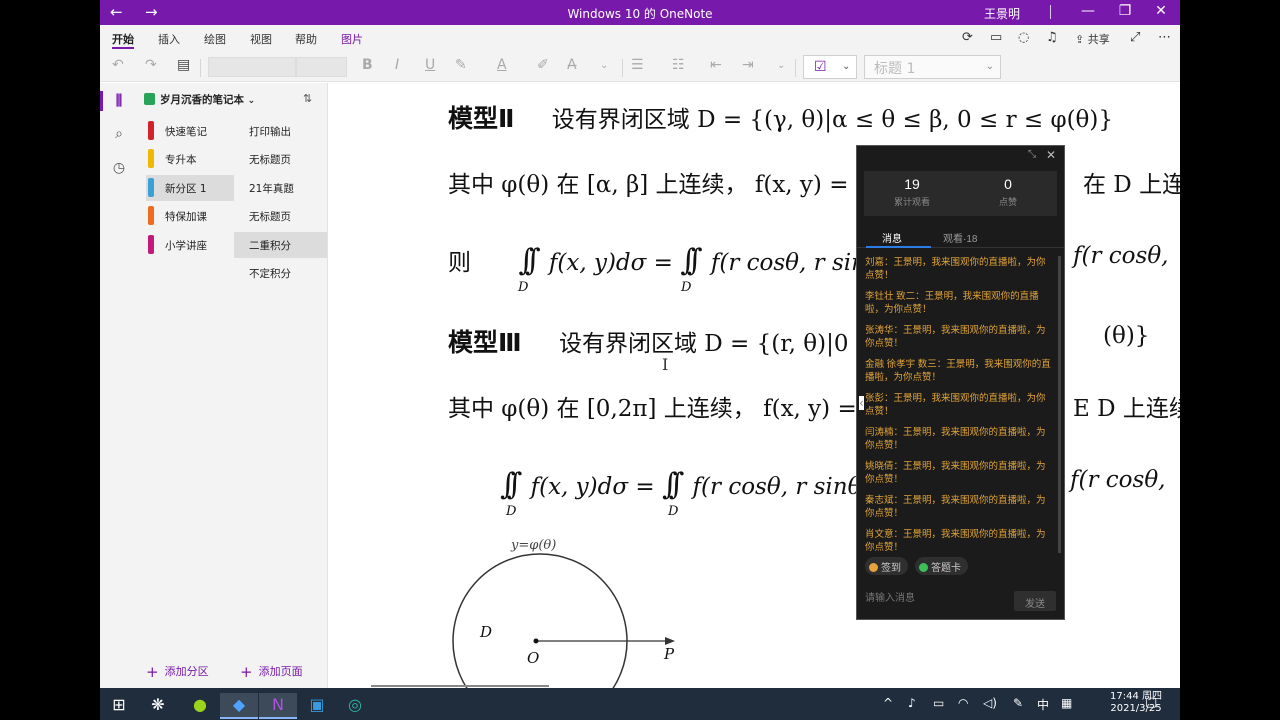 Image resolution: width=1280 pixels, height=720 pixels. Describe the element at coordinates (716, 65) in the screenshot. I see `decrease-indent-icon: ⇤` at that location.